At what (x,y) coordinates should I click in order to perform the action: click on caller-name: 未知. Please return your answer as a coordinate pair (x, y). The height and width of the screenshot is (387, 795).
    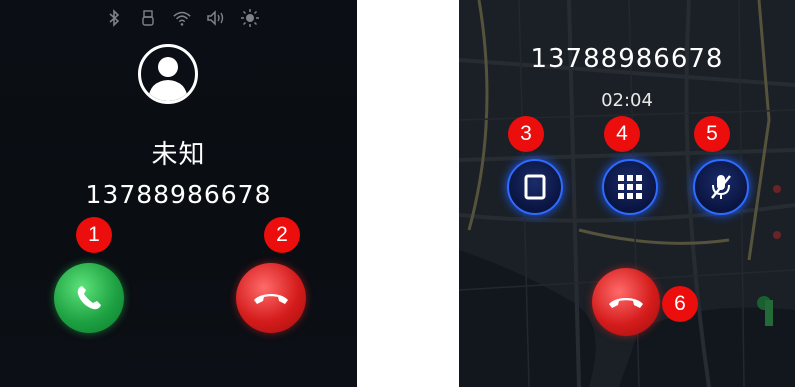
    Looking at the image, I should click on (178, 155).